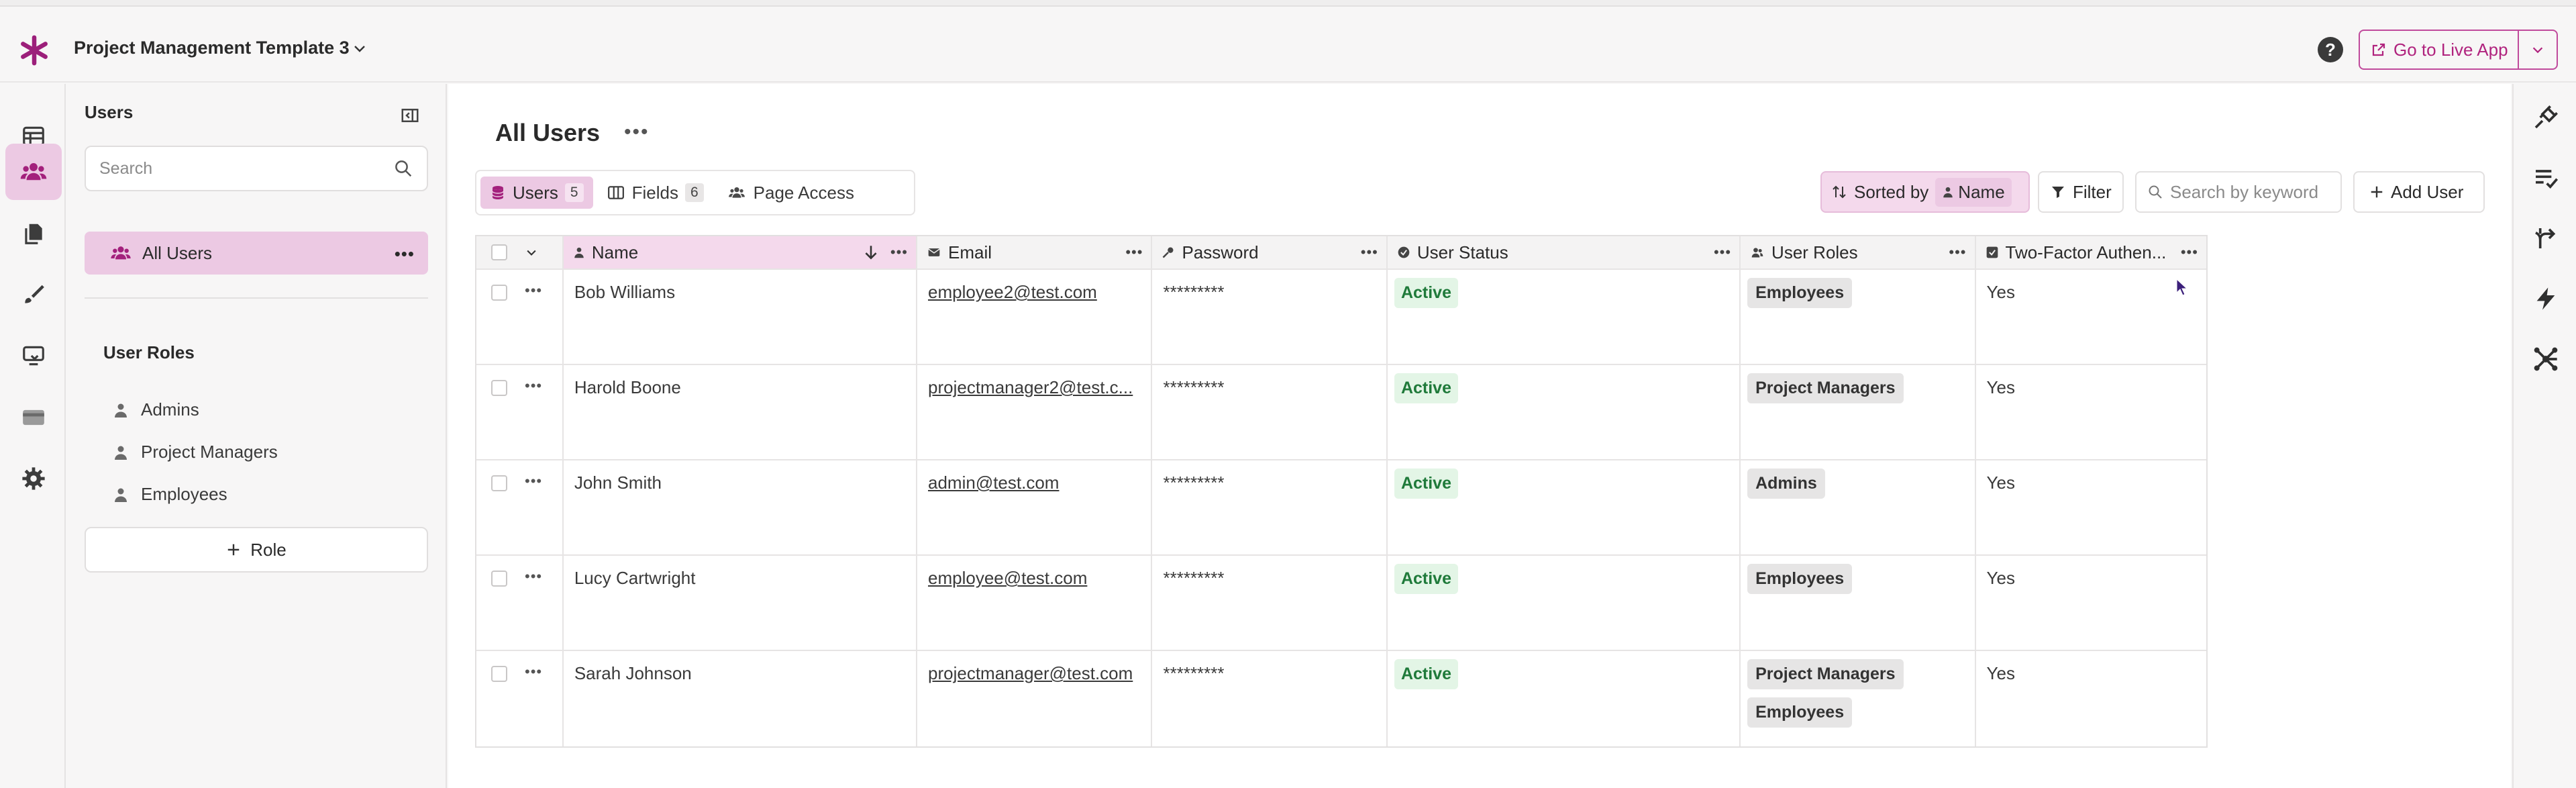 The width and height of the screenshot is (2576, 788). Describe the element at coordinates (740, 603) in the screenshot. I see `name-cell: Lucy Cartwright` at that location.